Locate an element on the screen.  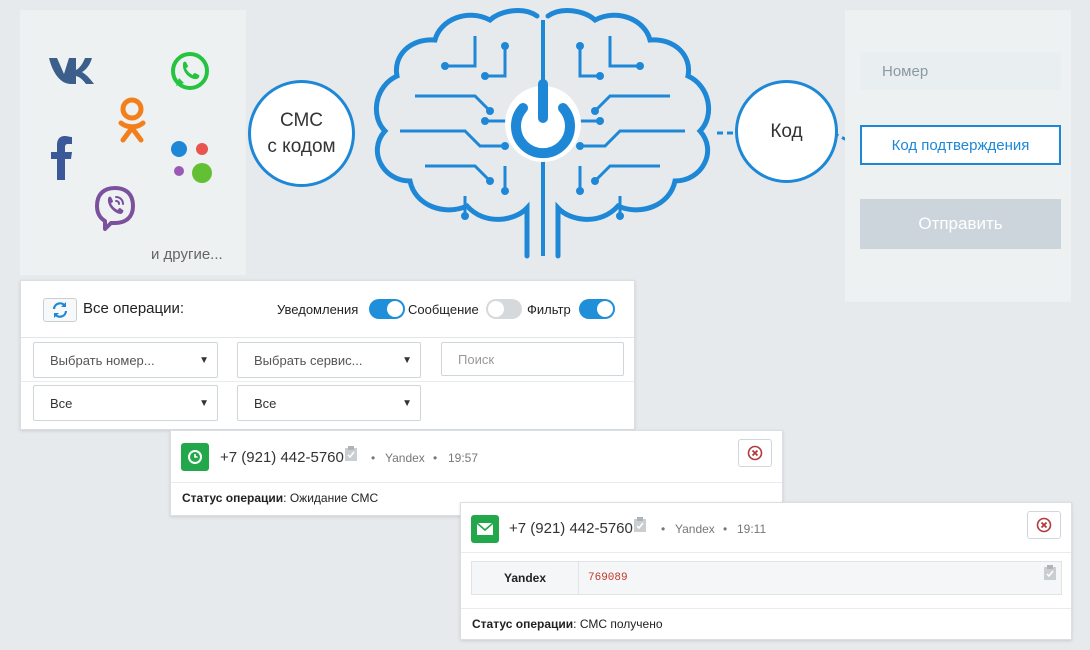
message-service: Yandex is located at coordinates (525, 578).